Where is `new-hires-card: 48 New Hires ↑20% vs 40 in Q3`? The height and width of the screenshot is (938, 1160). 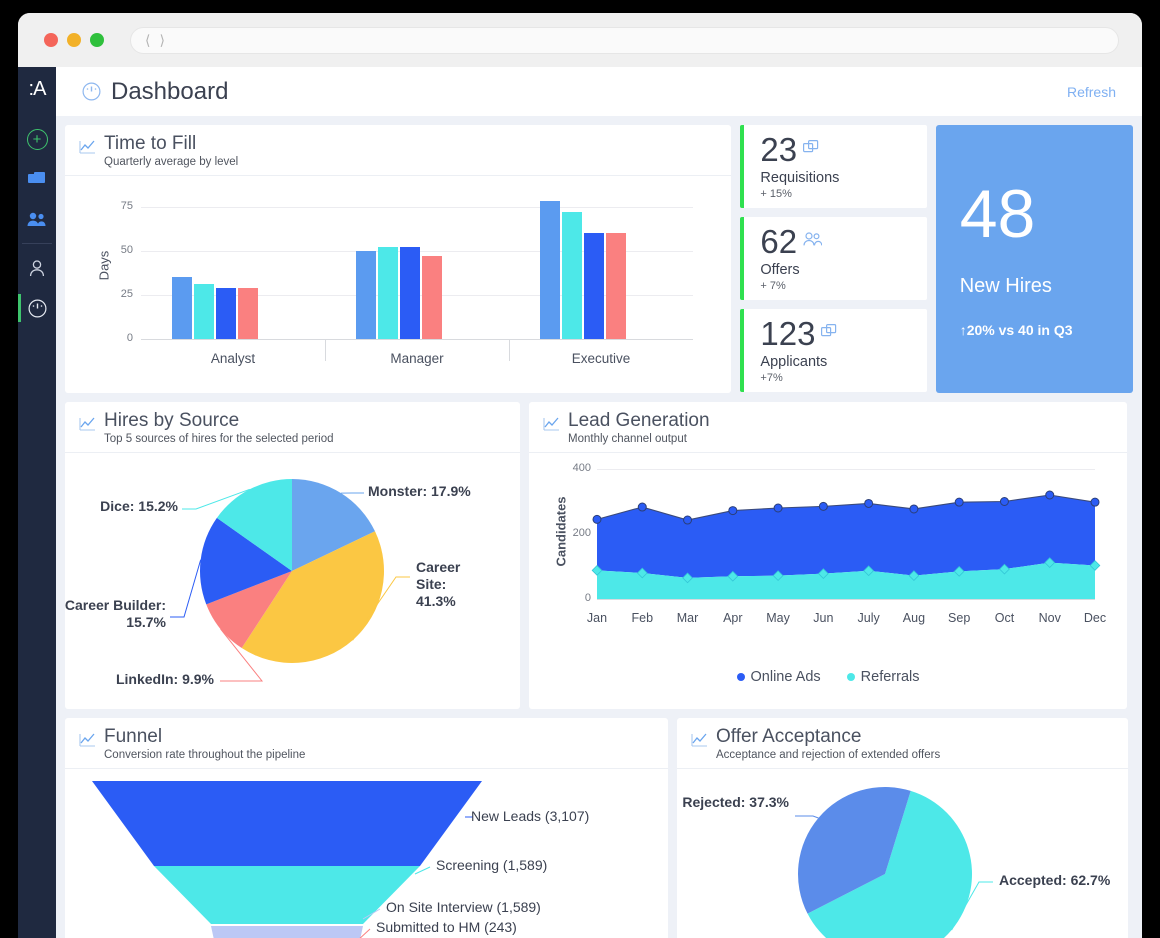 new-hires-card: 48 New Hires ↑20% vs 40 in Q3 is located at coordinates (1034, 259).